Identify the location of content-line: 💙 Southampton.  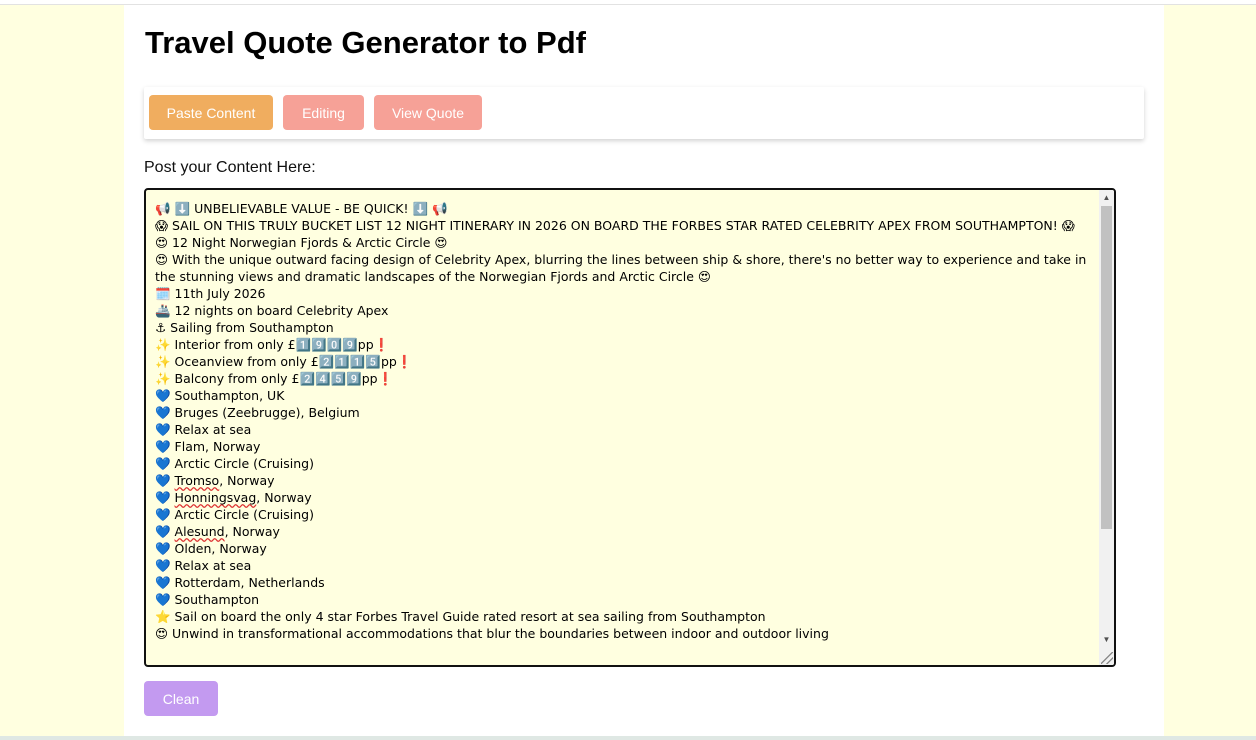
(207, 599).